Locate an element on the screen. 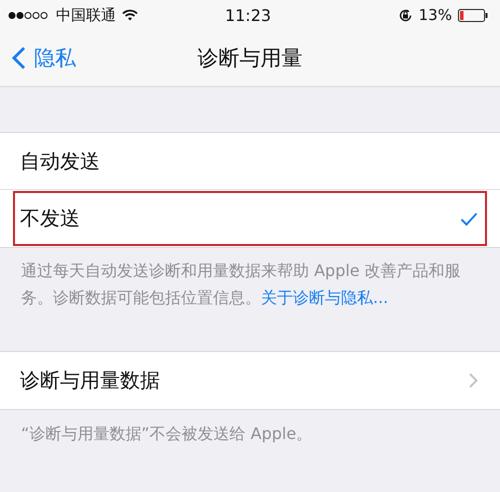 The image size is (500, 492). option-label: 不发送 is located at coordinates (50, 218).